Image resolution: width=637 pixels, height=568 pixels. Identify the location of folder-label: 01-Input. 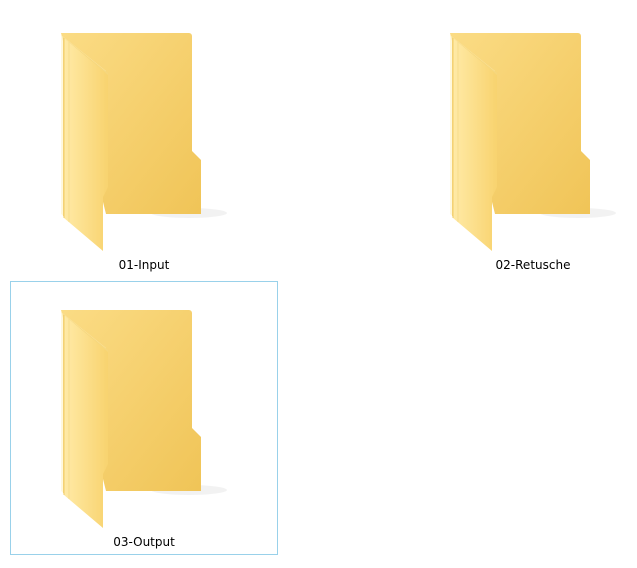
(144, 265).